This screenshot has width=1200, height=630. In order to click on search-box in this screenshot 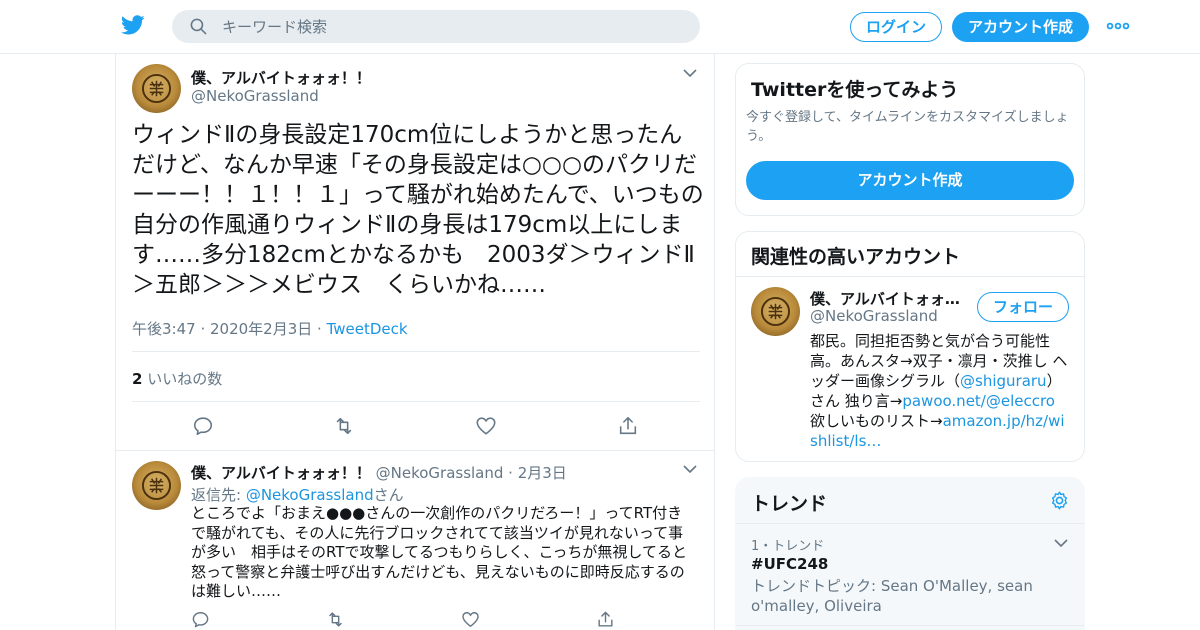, I will do `click(436, 26)`.